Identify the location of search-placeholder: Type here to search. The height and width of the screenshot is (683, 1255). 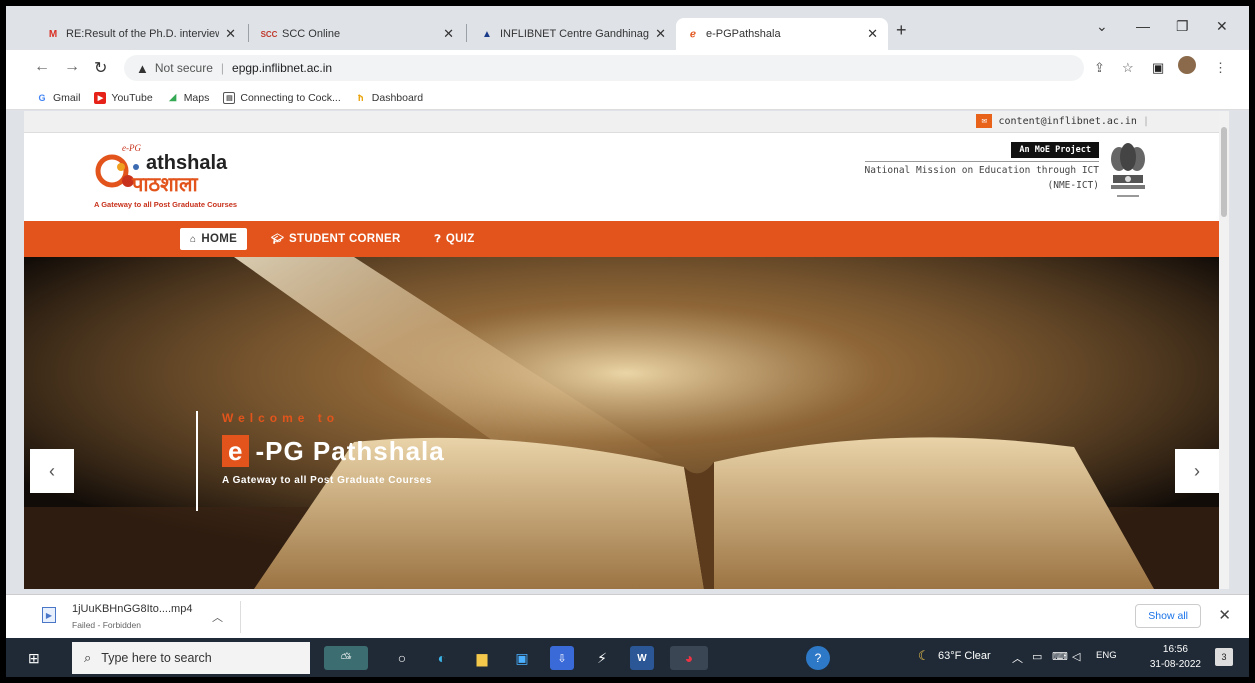
(156, 658).